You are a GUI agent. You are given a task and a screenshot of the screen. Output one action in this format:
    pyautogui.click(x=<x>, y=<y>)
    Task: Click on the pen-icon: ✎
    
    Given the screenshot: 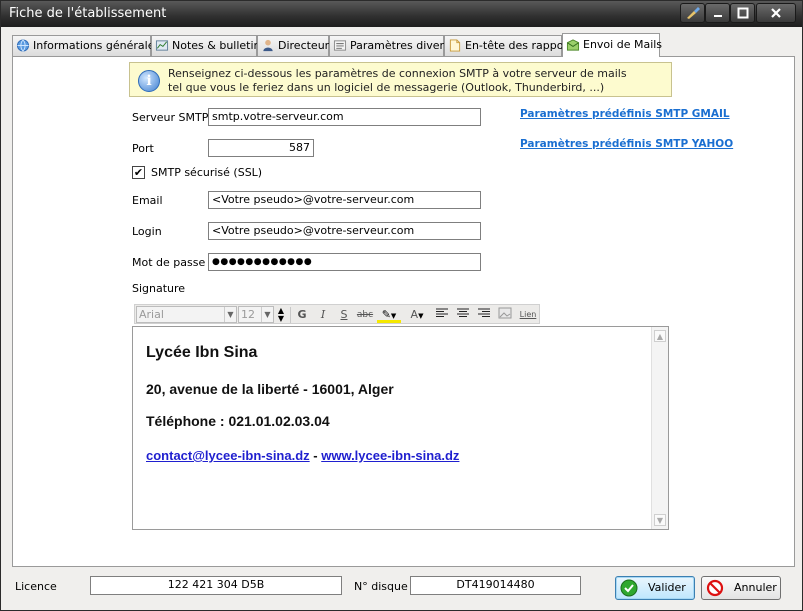 What is the action you would take?
    pyautogui.click(x=386, y=314)
    